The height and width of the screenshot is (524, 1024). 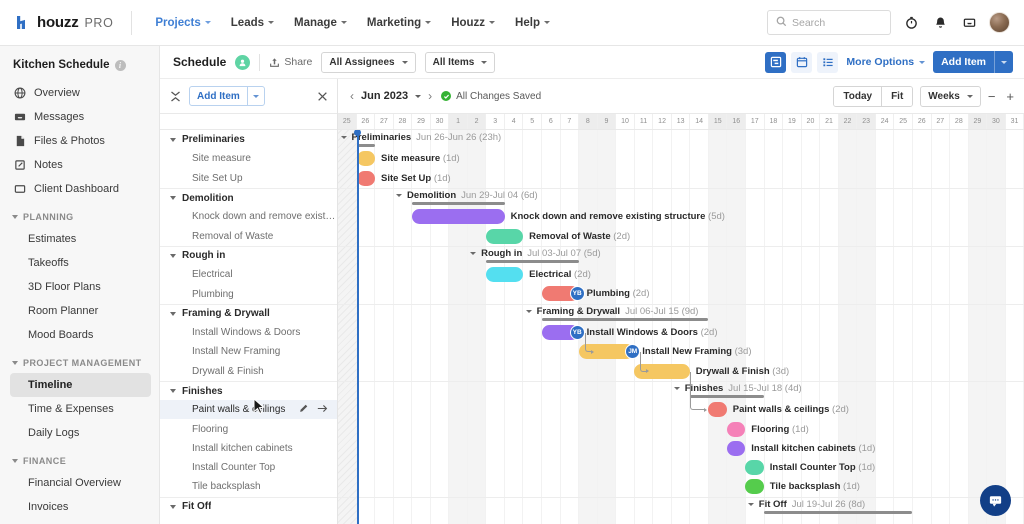 What do you see at coordinates (79, 263) in the screenshot?
I see `sidebar-item-takeoffs: Takeoffs` at bounding box center [79, 263].